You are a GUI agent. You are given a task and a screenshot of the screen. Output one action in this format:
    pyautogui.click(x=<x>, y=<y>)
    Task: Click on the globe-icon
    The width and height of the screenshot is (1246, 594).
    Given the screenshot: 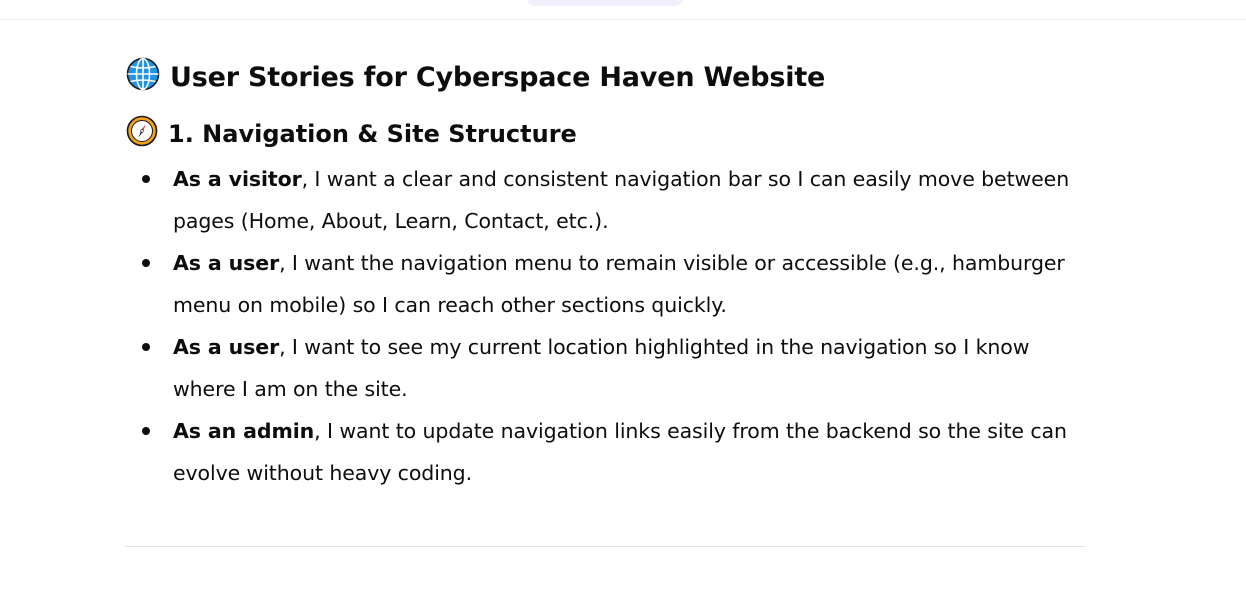 What is the action you would take?
    pyautogui.click(x=143, y=77)
    